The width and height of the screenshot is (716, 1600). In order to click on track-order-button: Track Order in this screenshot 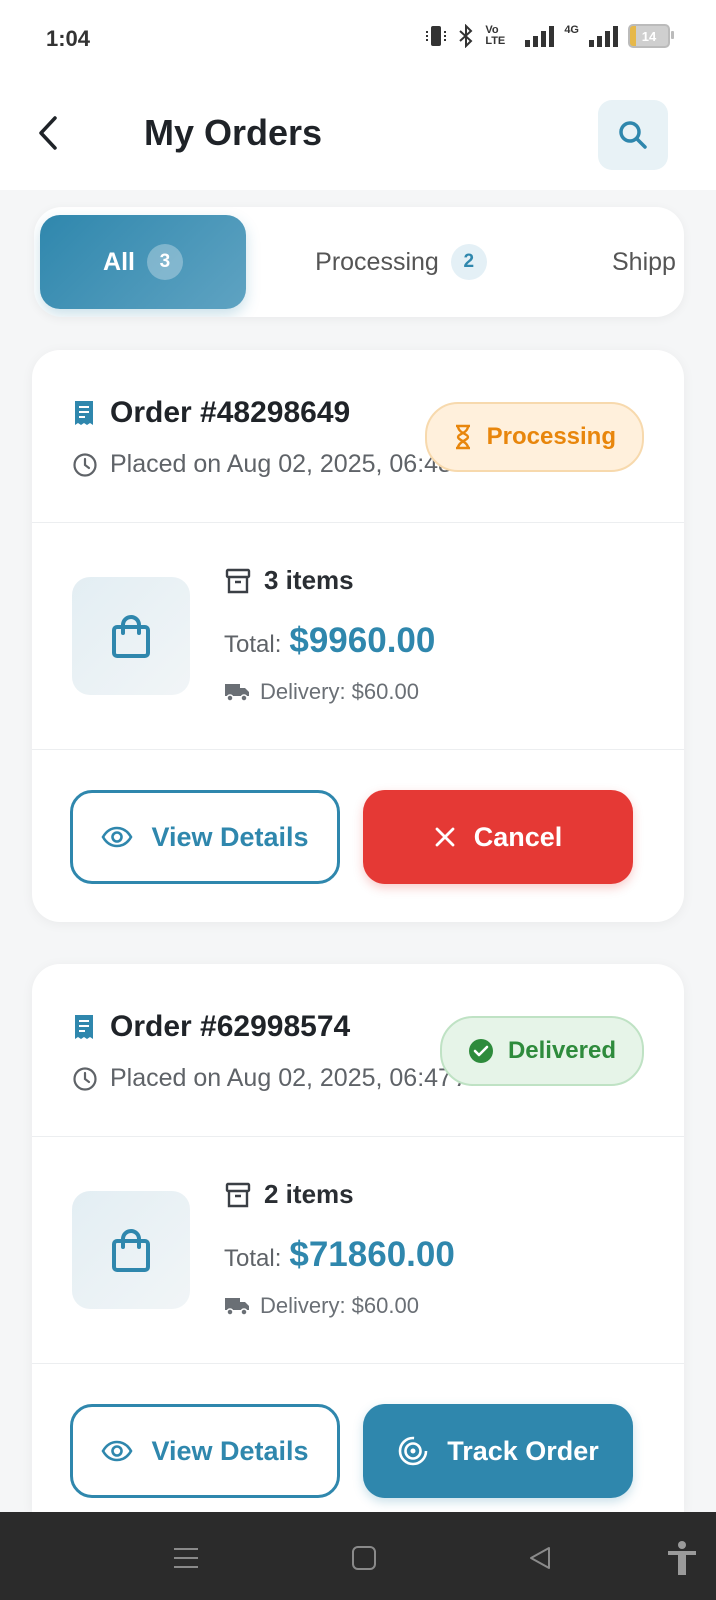, I will do `click(498, 1451)`.